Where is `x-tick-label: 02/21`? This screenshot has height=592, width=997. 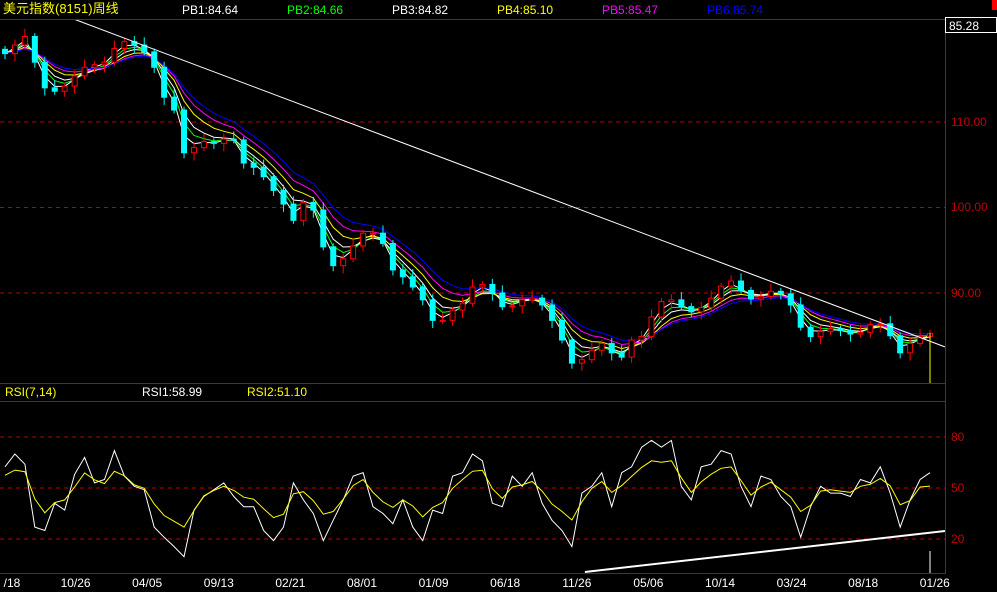
x-tick-label: 02/21 is located at coordinates (290, 583).